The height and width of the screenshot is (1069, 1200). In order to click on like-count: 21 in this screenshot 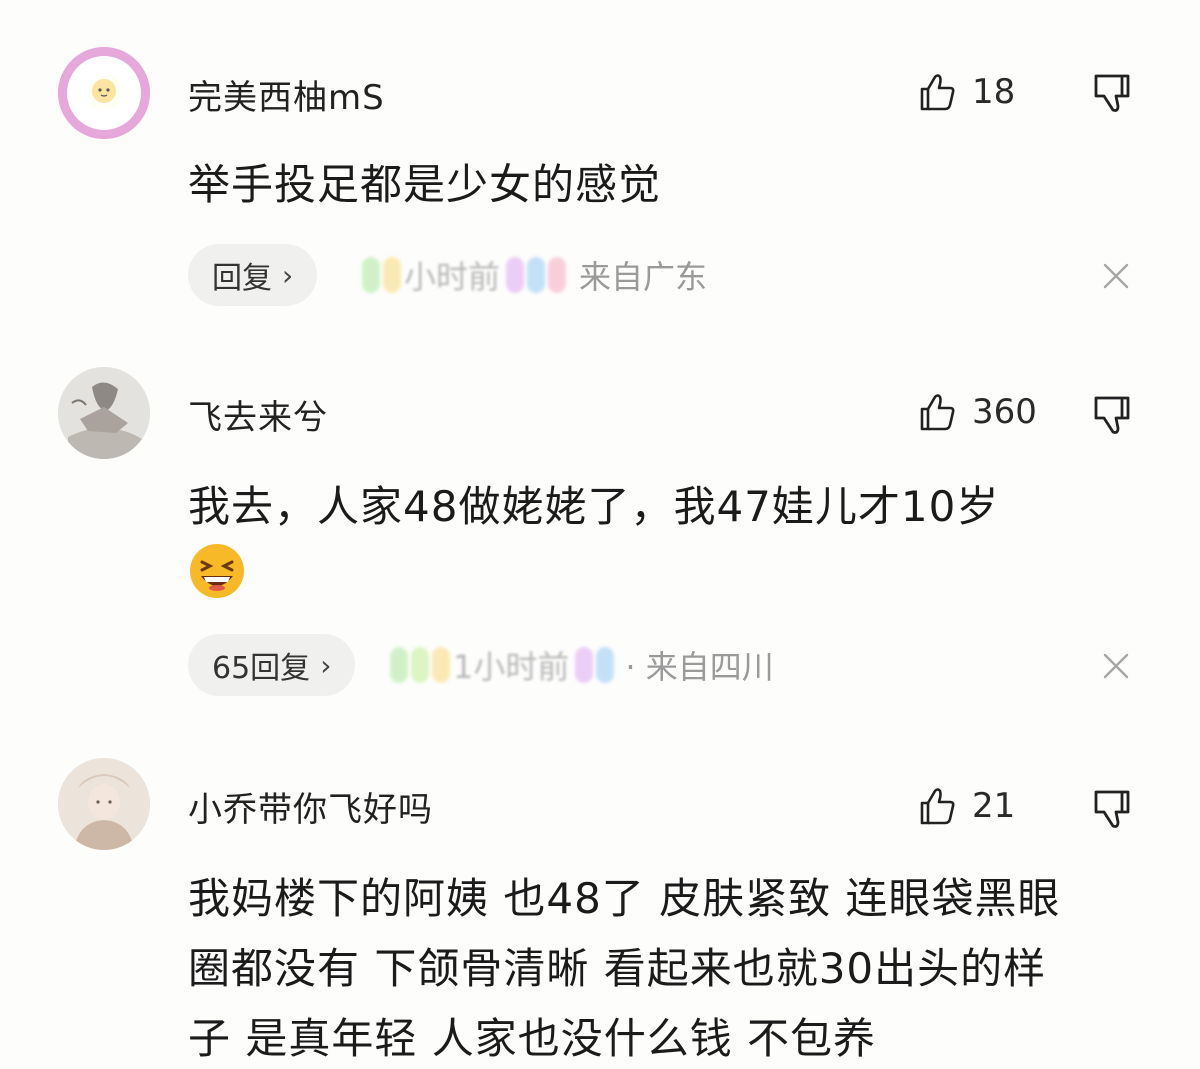, I will do `click(994, 806)`.